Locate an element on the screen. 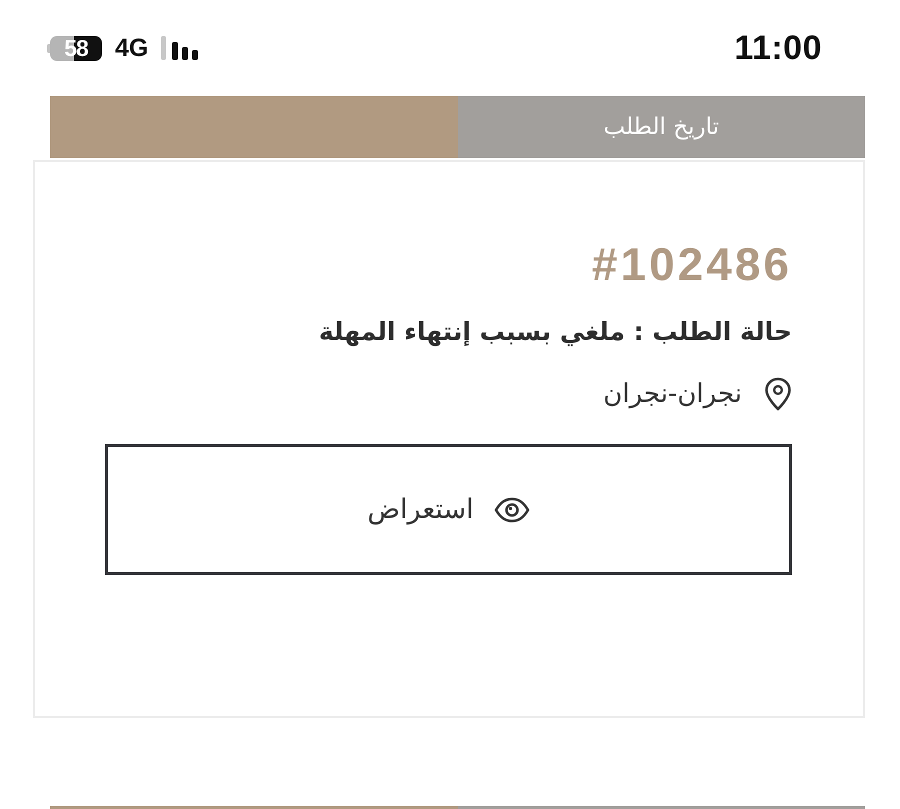 This screenshot has width=900, height=809. order-status: حالة الطلب : ملغي بسبب إنتهاء المهلة is located at coordinates (555, 332).